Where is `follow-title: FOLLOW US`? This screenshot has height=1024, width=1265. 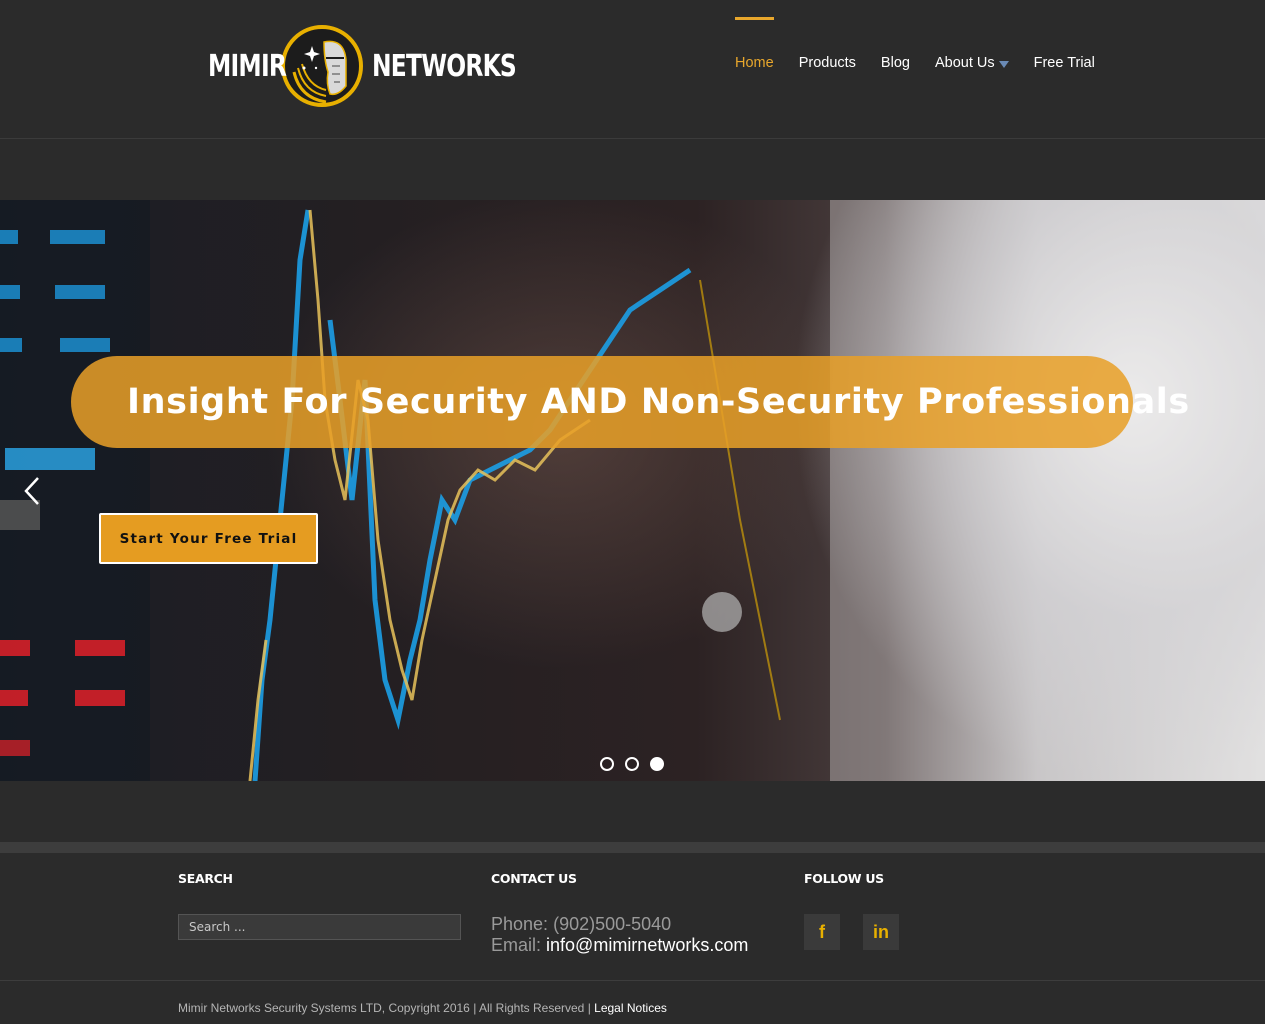 follow-title: FOLLOW US is located at coordinates (844, 878).